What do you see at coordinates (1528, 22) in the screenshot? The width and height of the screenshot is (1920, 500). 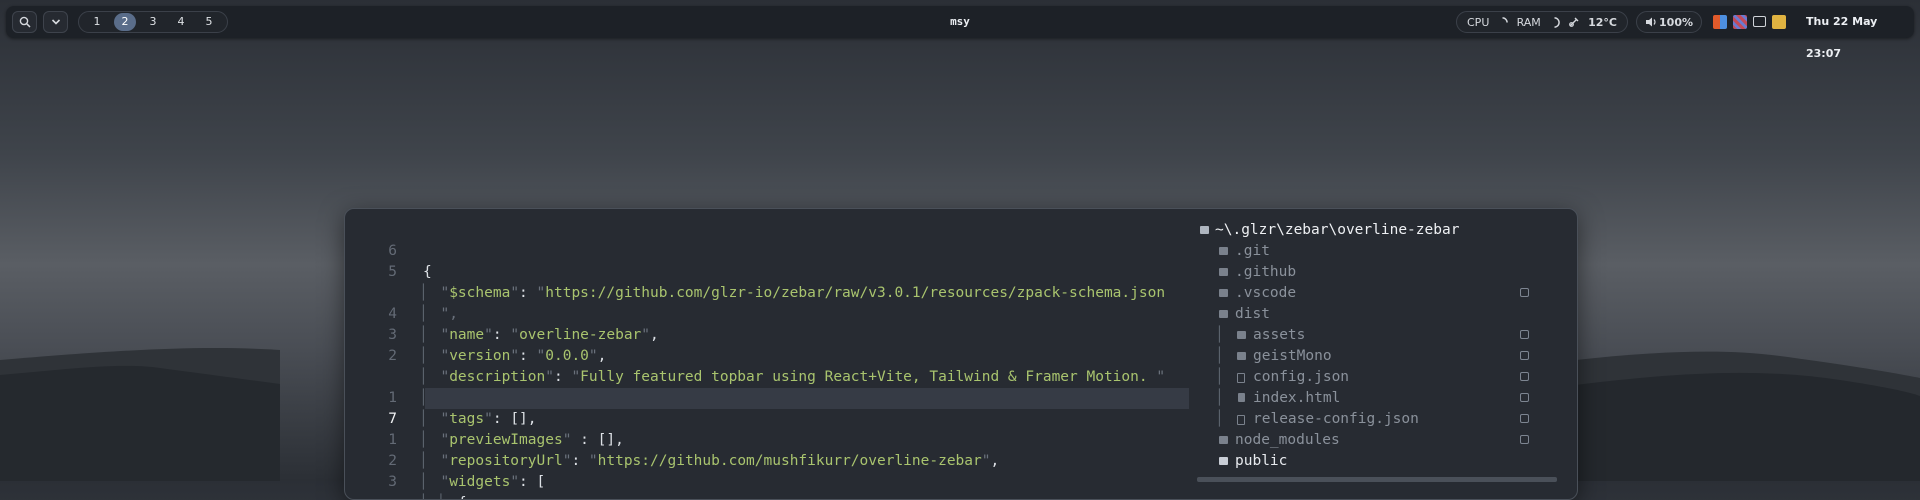 I see `ram-label: RAM` at bounding box center [1528, 22].